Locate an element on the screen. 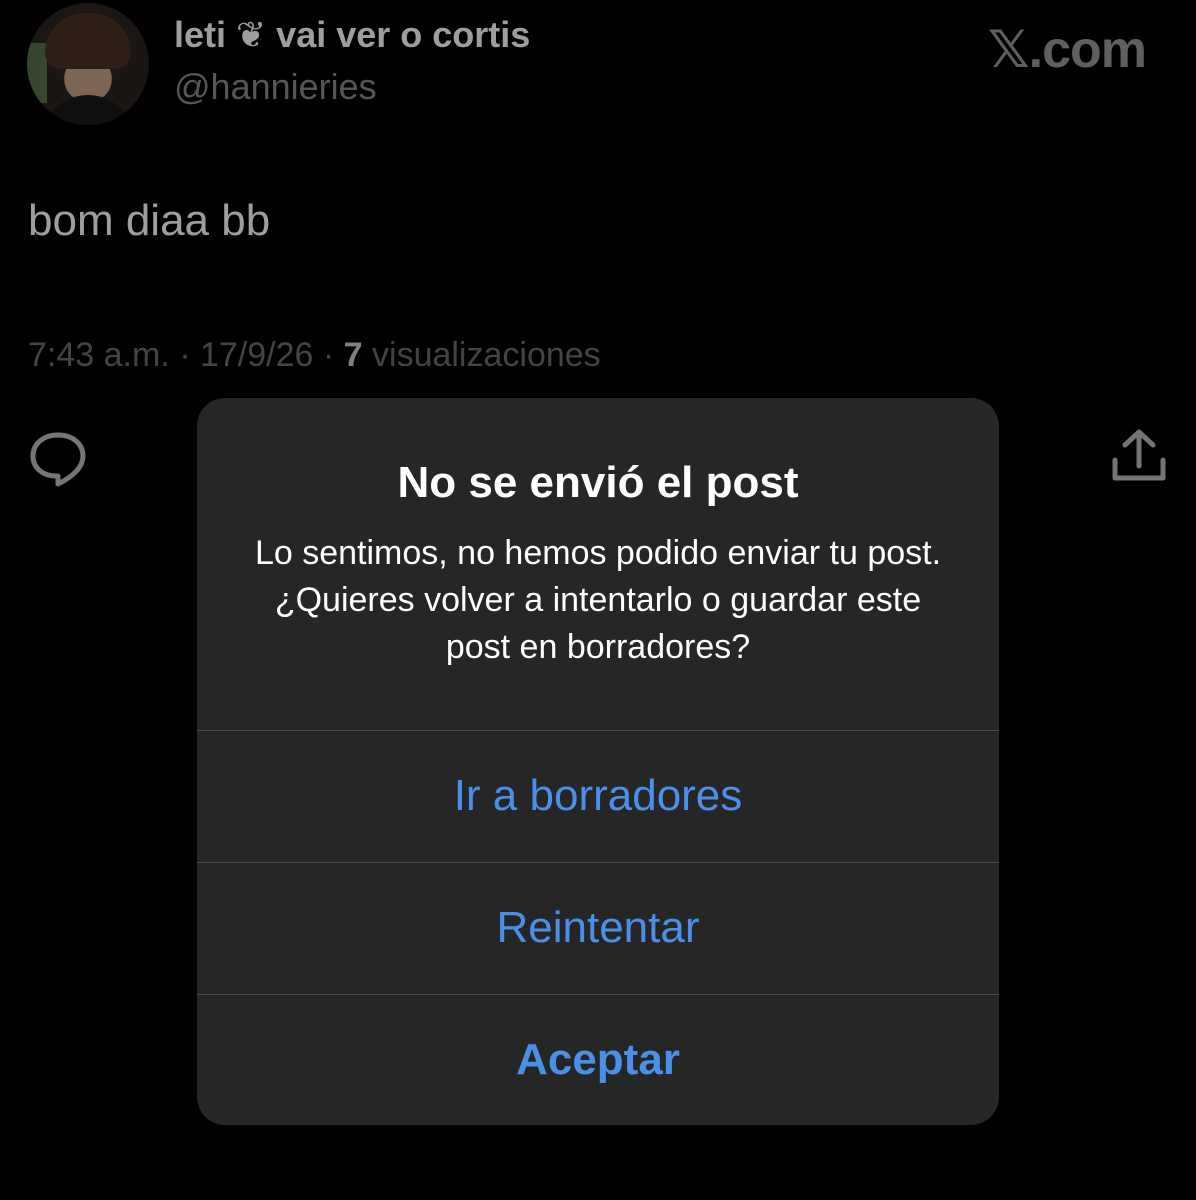  views-label: visualizaciones is located at coordinates (481, 355).